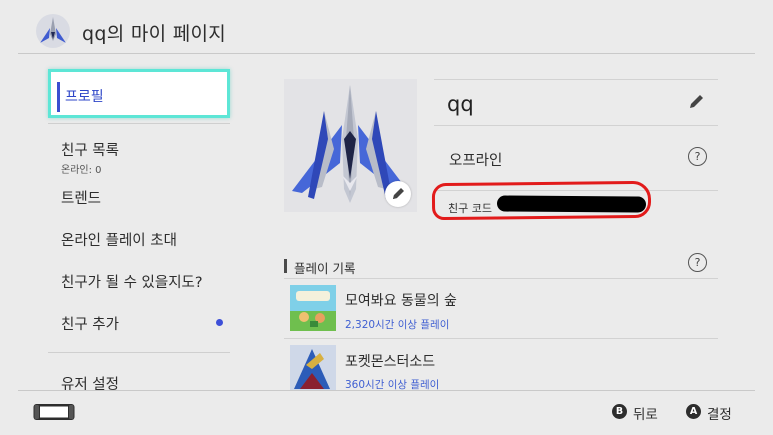 This screenshot has height=435, width=773. Describe the element at coordinates (697, 262) in the screenshot. I see `play-record-help-icon: ?` at that location.